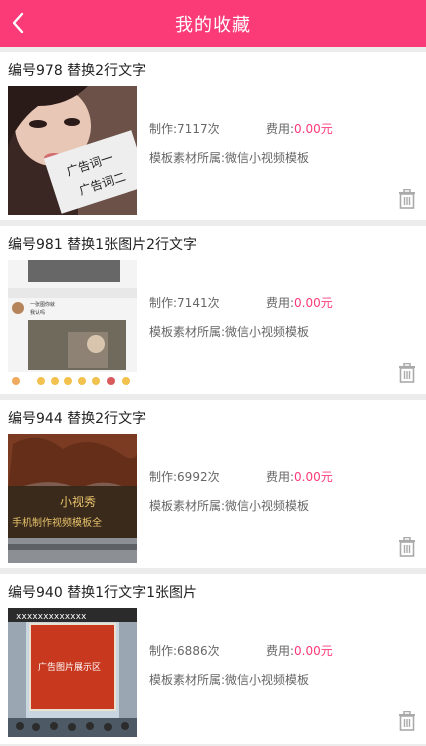 The width and height of the screenshot is (426, 746). I want to click on item-title: 编号981 替换1张图片2行文字, so click(102, 245).